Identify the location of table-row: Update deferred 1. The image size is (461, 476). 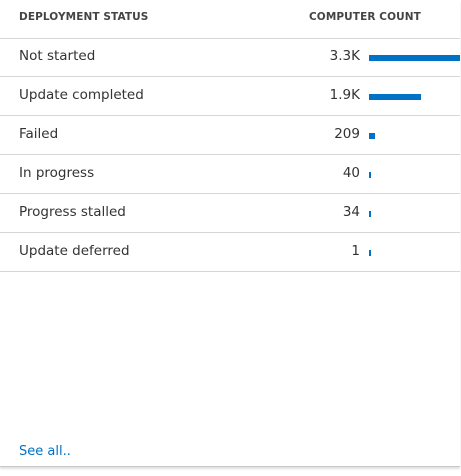
(230, 252).